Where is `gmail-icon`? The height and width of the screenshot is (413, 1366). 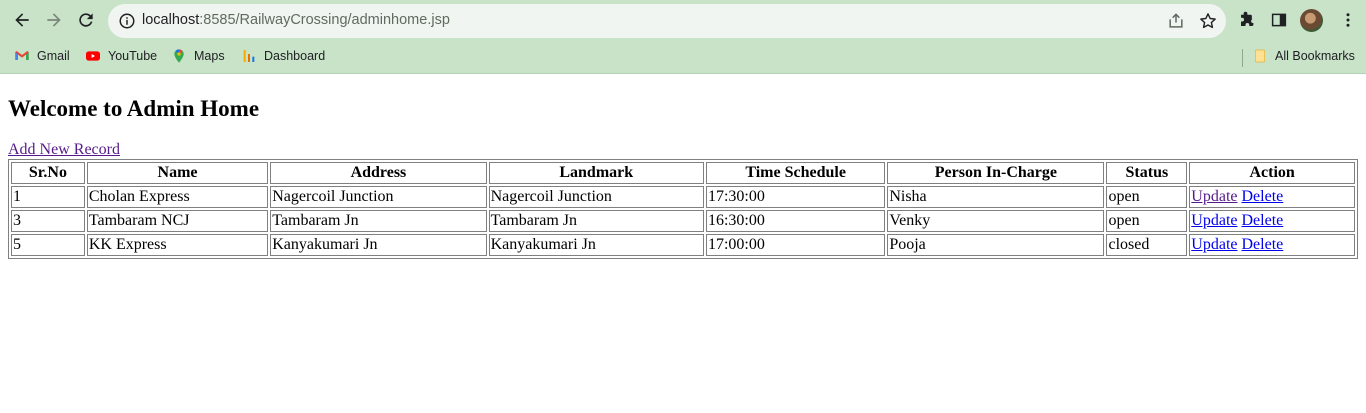 gmail-icon is located at coordinates (22, 55).